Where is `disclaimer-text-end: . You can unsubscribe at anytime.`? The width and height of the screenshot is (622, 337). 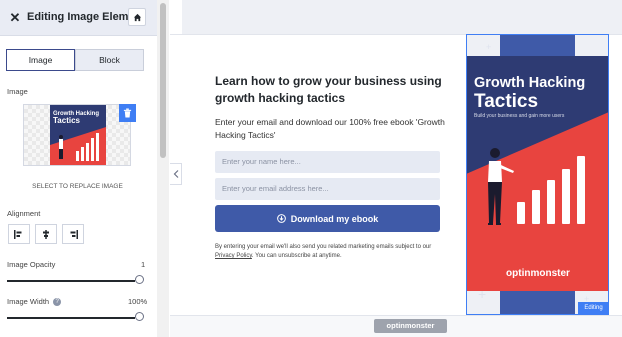
disclaimer-text-end: . You can unsubscribe at anytime. is located at coordinates (296, 256).